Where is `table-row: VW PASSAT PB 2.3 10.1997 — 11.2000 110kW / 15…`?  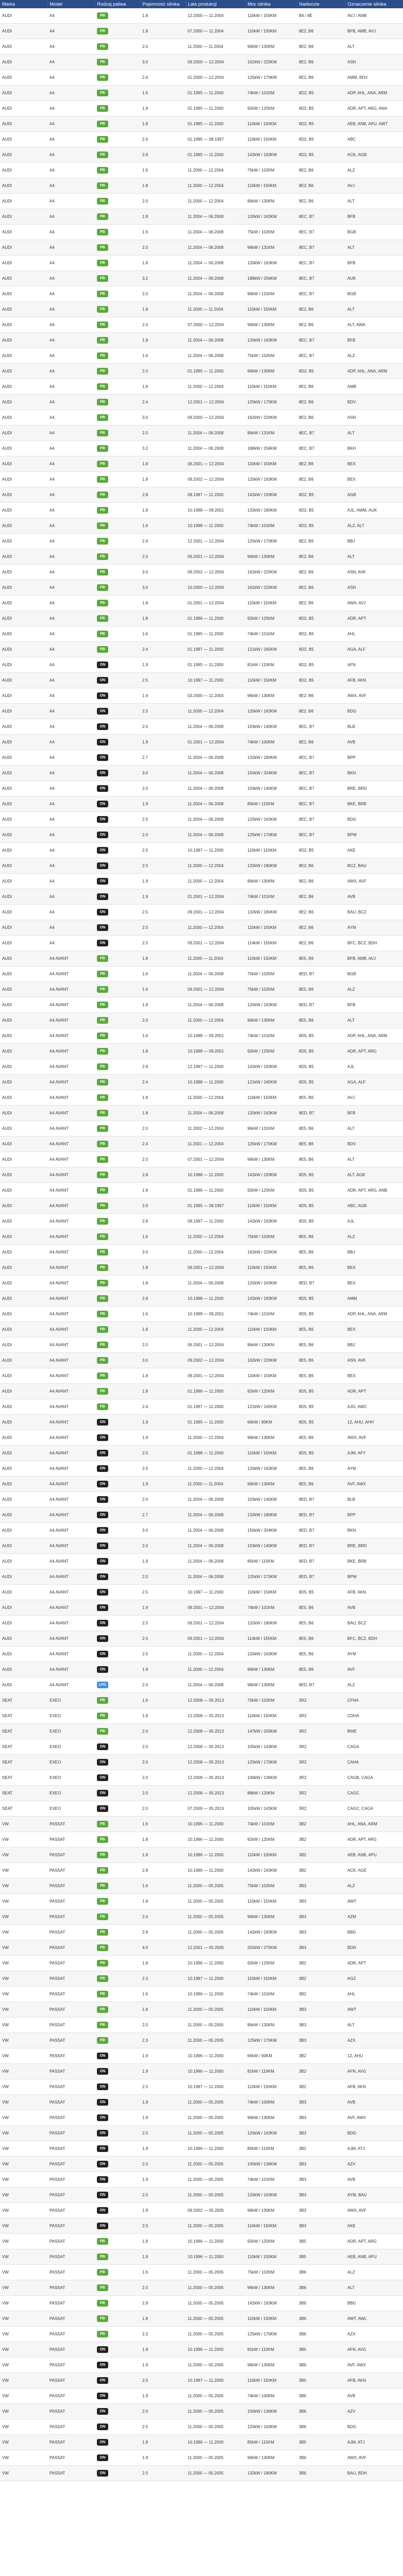
table-row: VW PASSAT PB 2.3 10.1997 — 11.2000 110kW / 15… is located at coordinates (202, 1979).